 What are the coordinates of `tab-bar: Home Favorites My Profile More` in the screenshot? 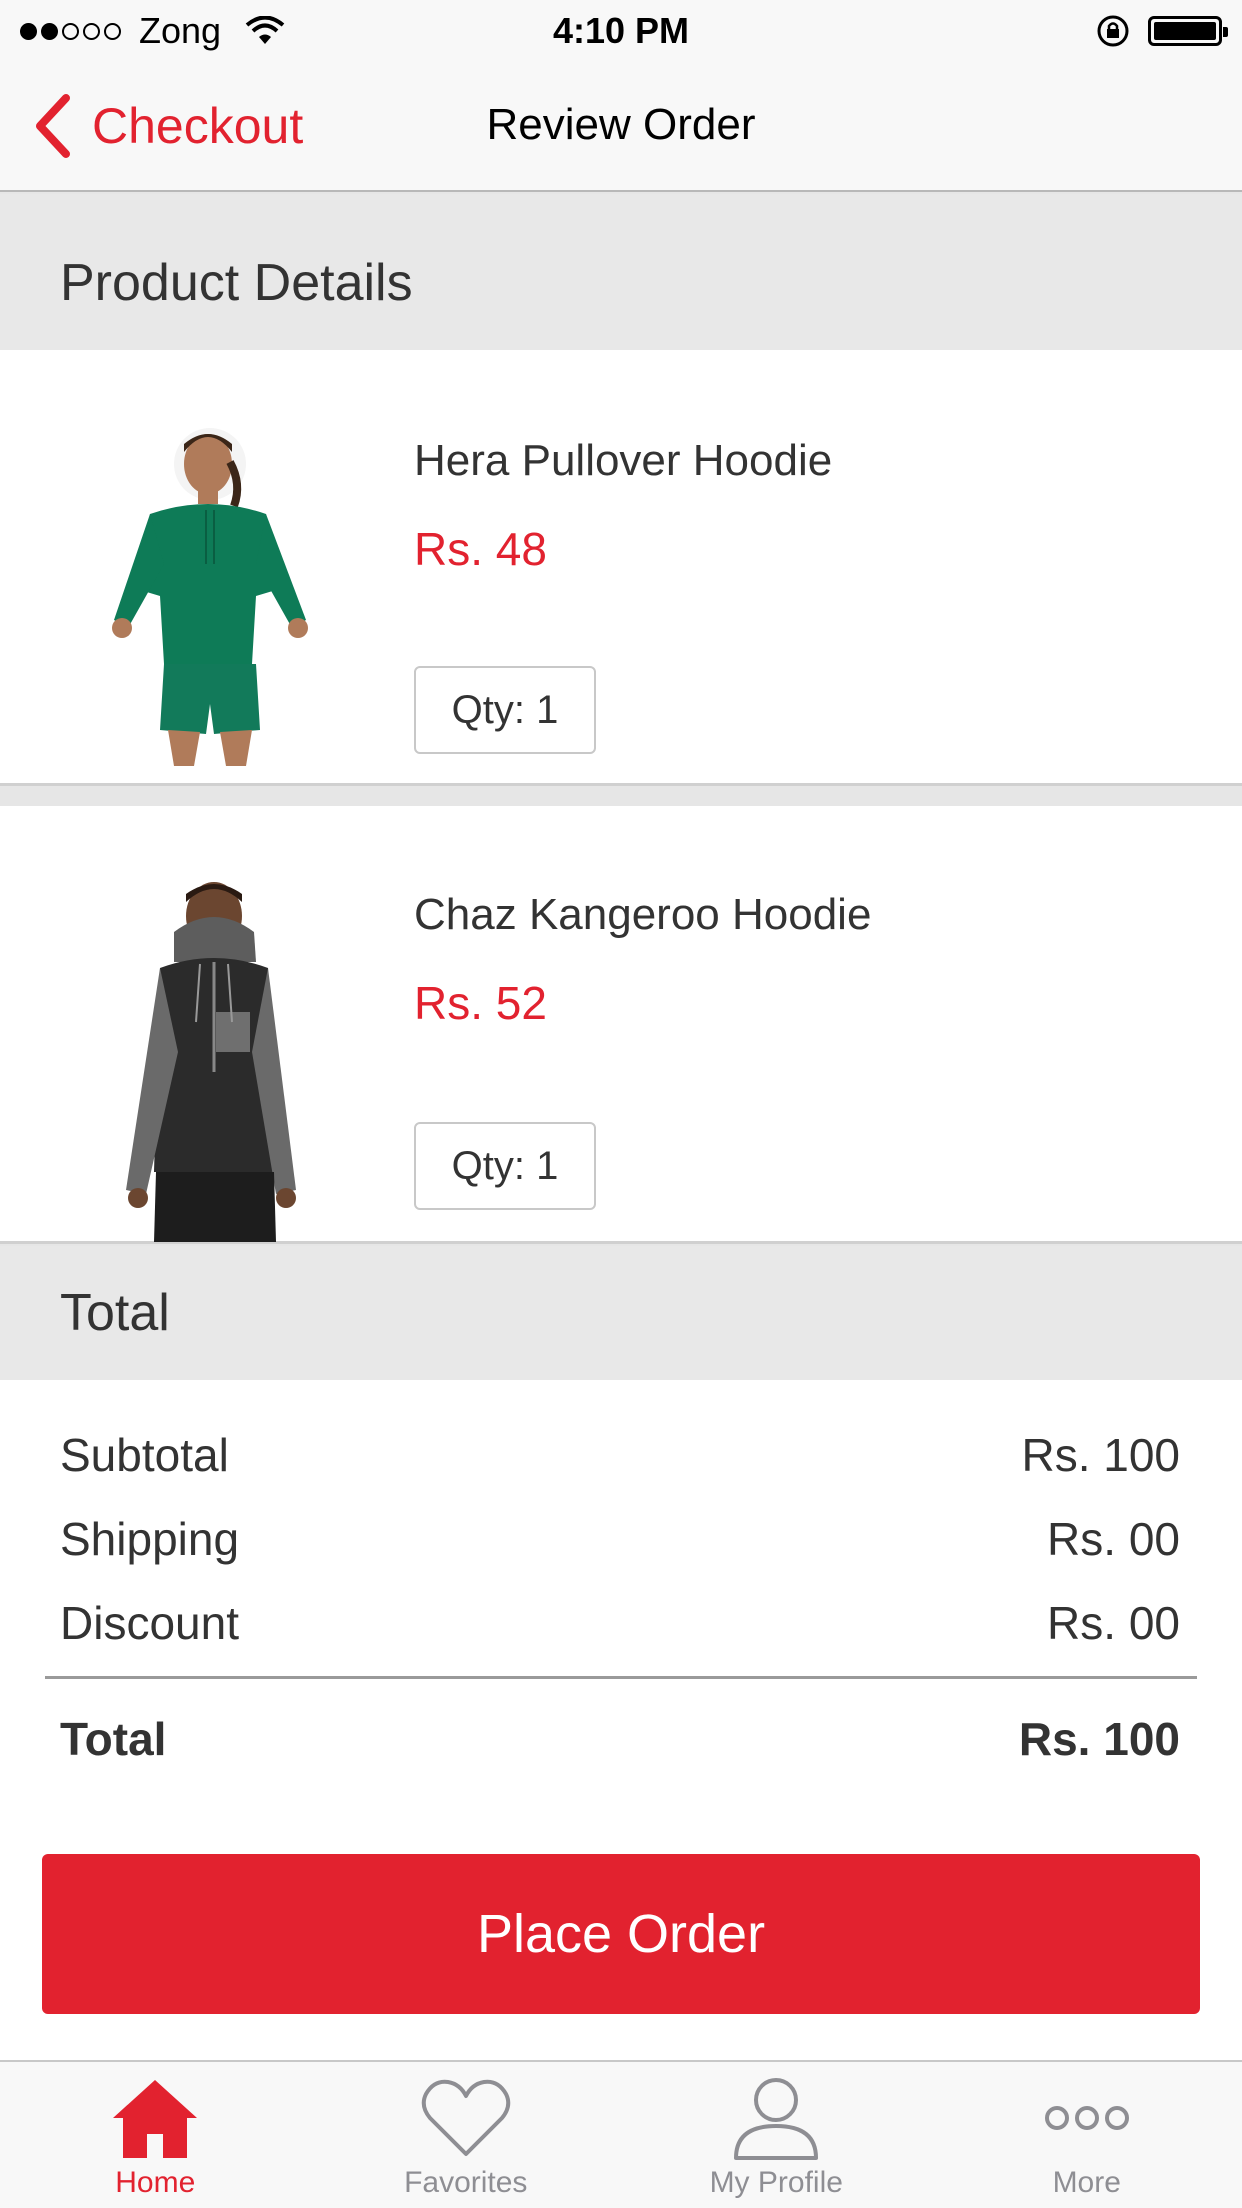 It's located at (621, 2134).